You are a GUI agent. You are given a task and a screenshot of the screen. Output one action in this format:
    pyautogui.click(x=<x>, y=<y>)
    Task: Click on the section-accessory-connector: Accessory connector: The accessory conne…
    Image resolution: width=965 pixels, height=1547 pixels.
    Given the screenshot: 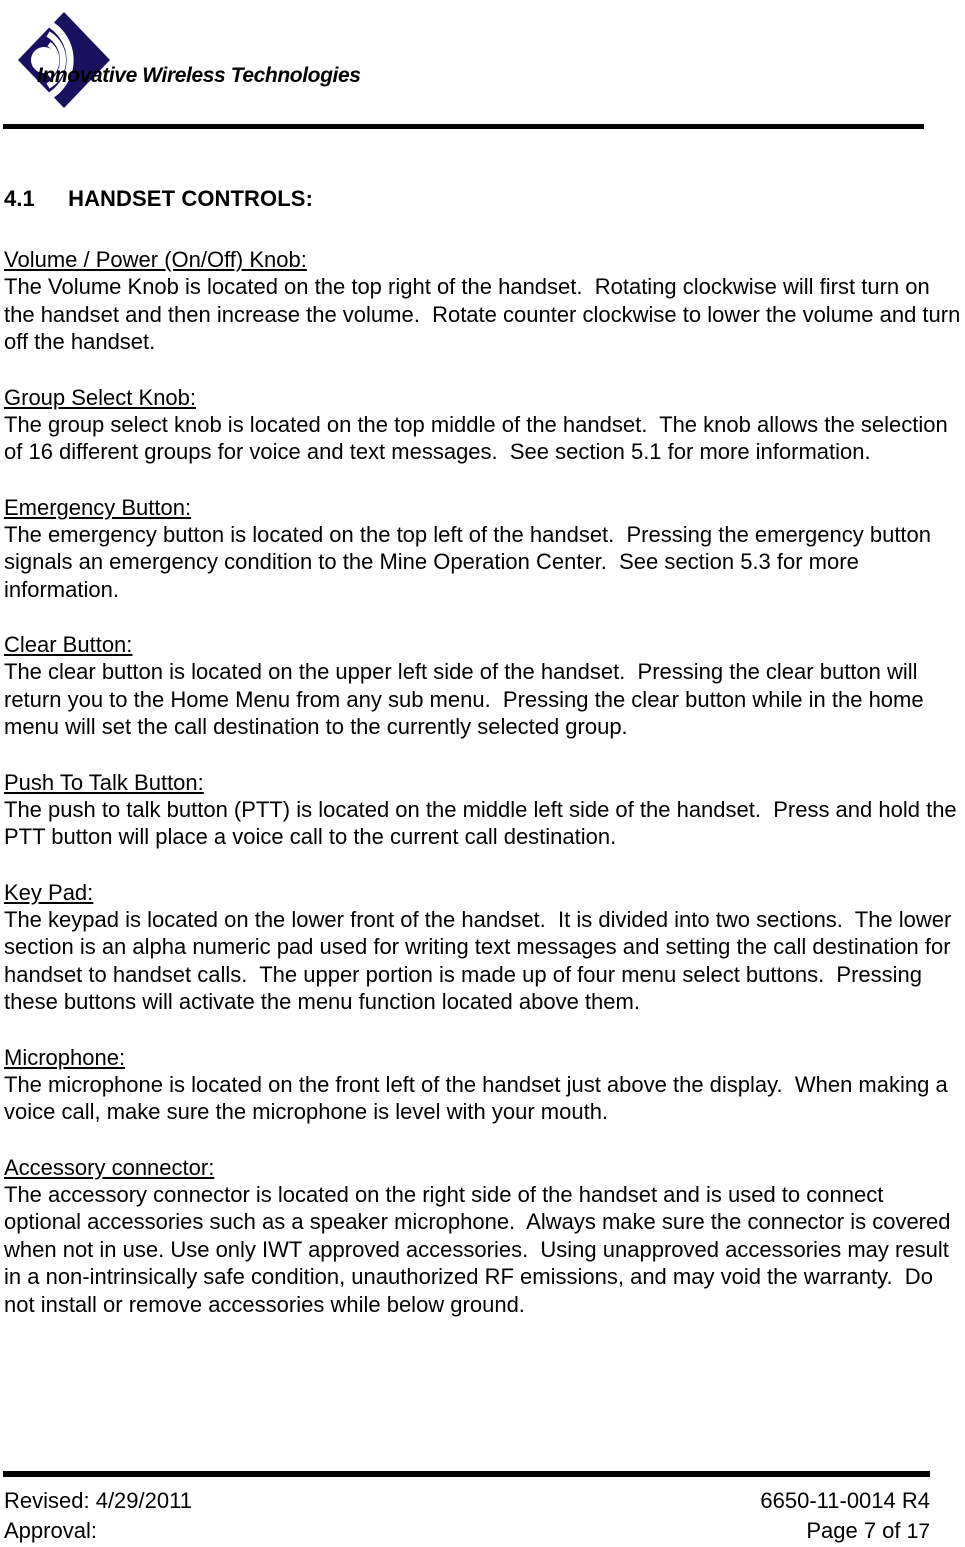 What is the action you would take?
    pyautogui.click(x=482, y=1236)
    